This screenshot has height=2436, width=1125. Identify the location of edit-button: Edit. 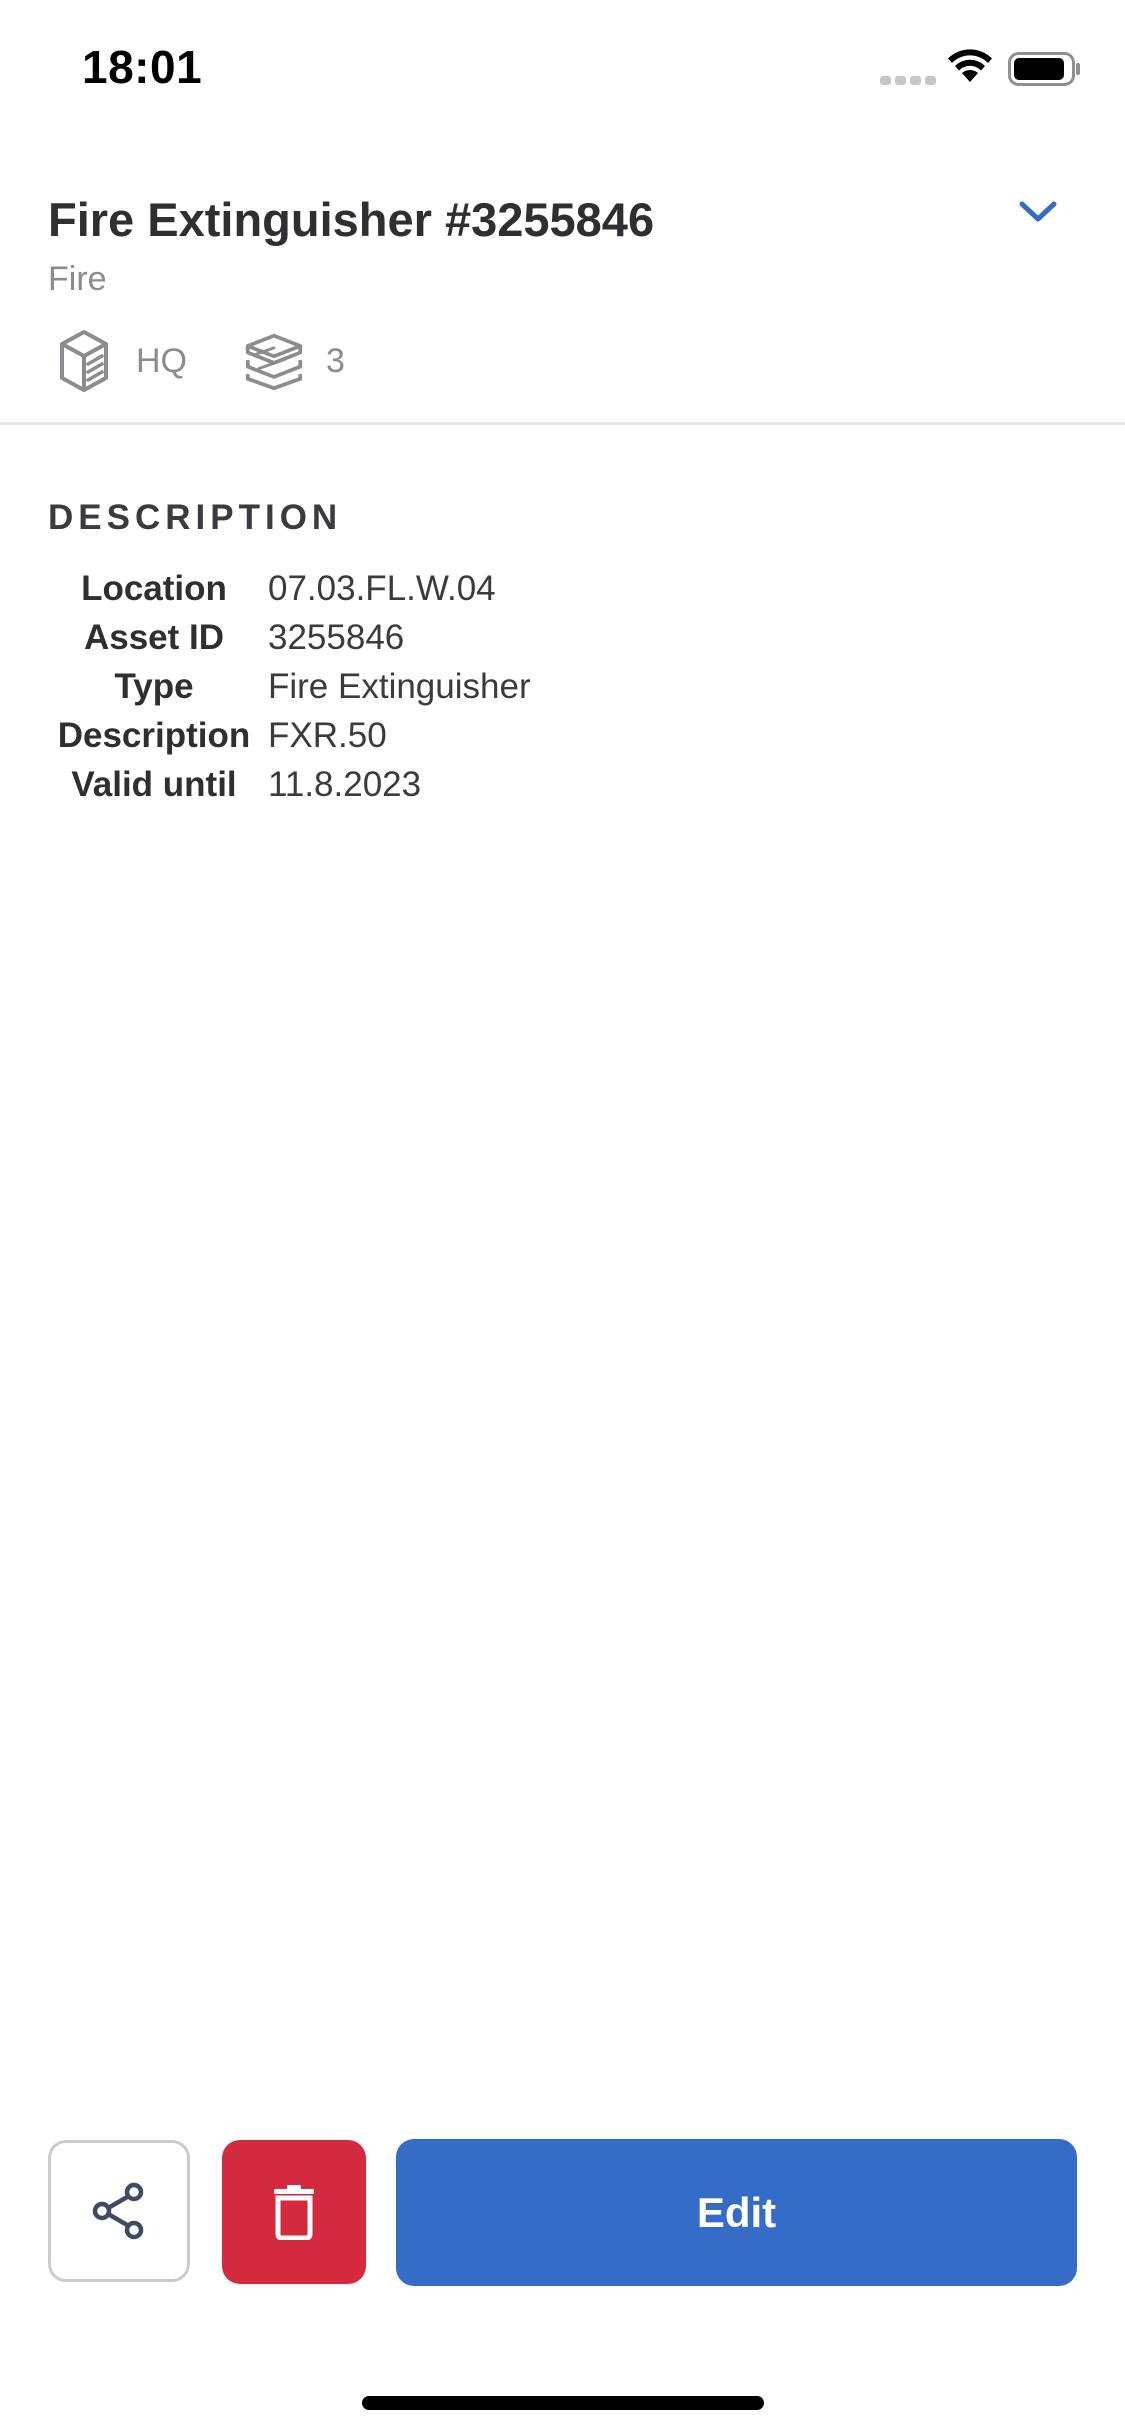
(736, 2212).